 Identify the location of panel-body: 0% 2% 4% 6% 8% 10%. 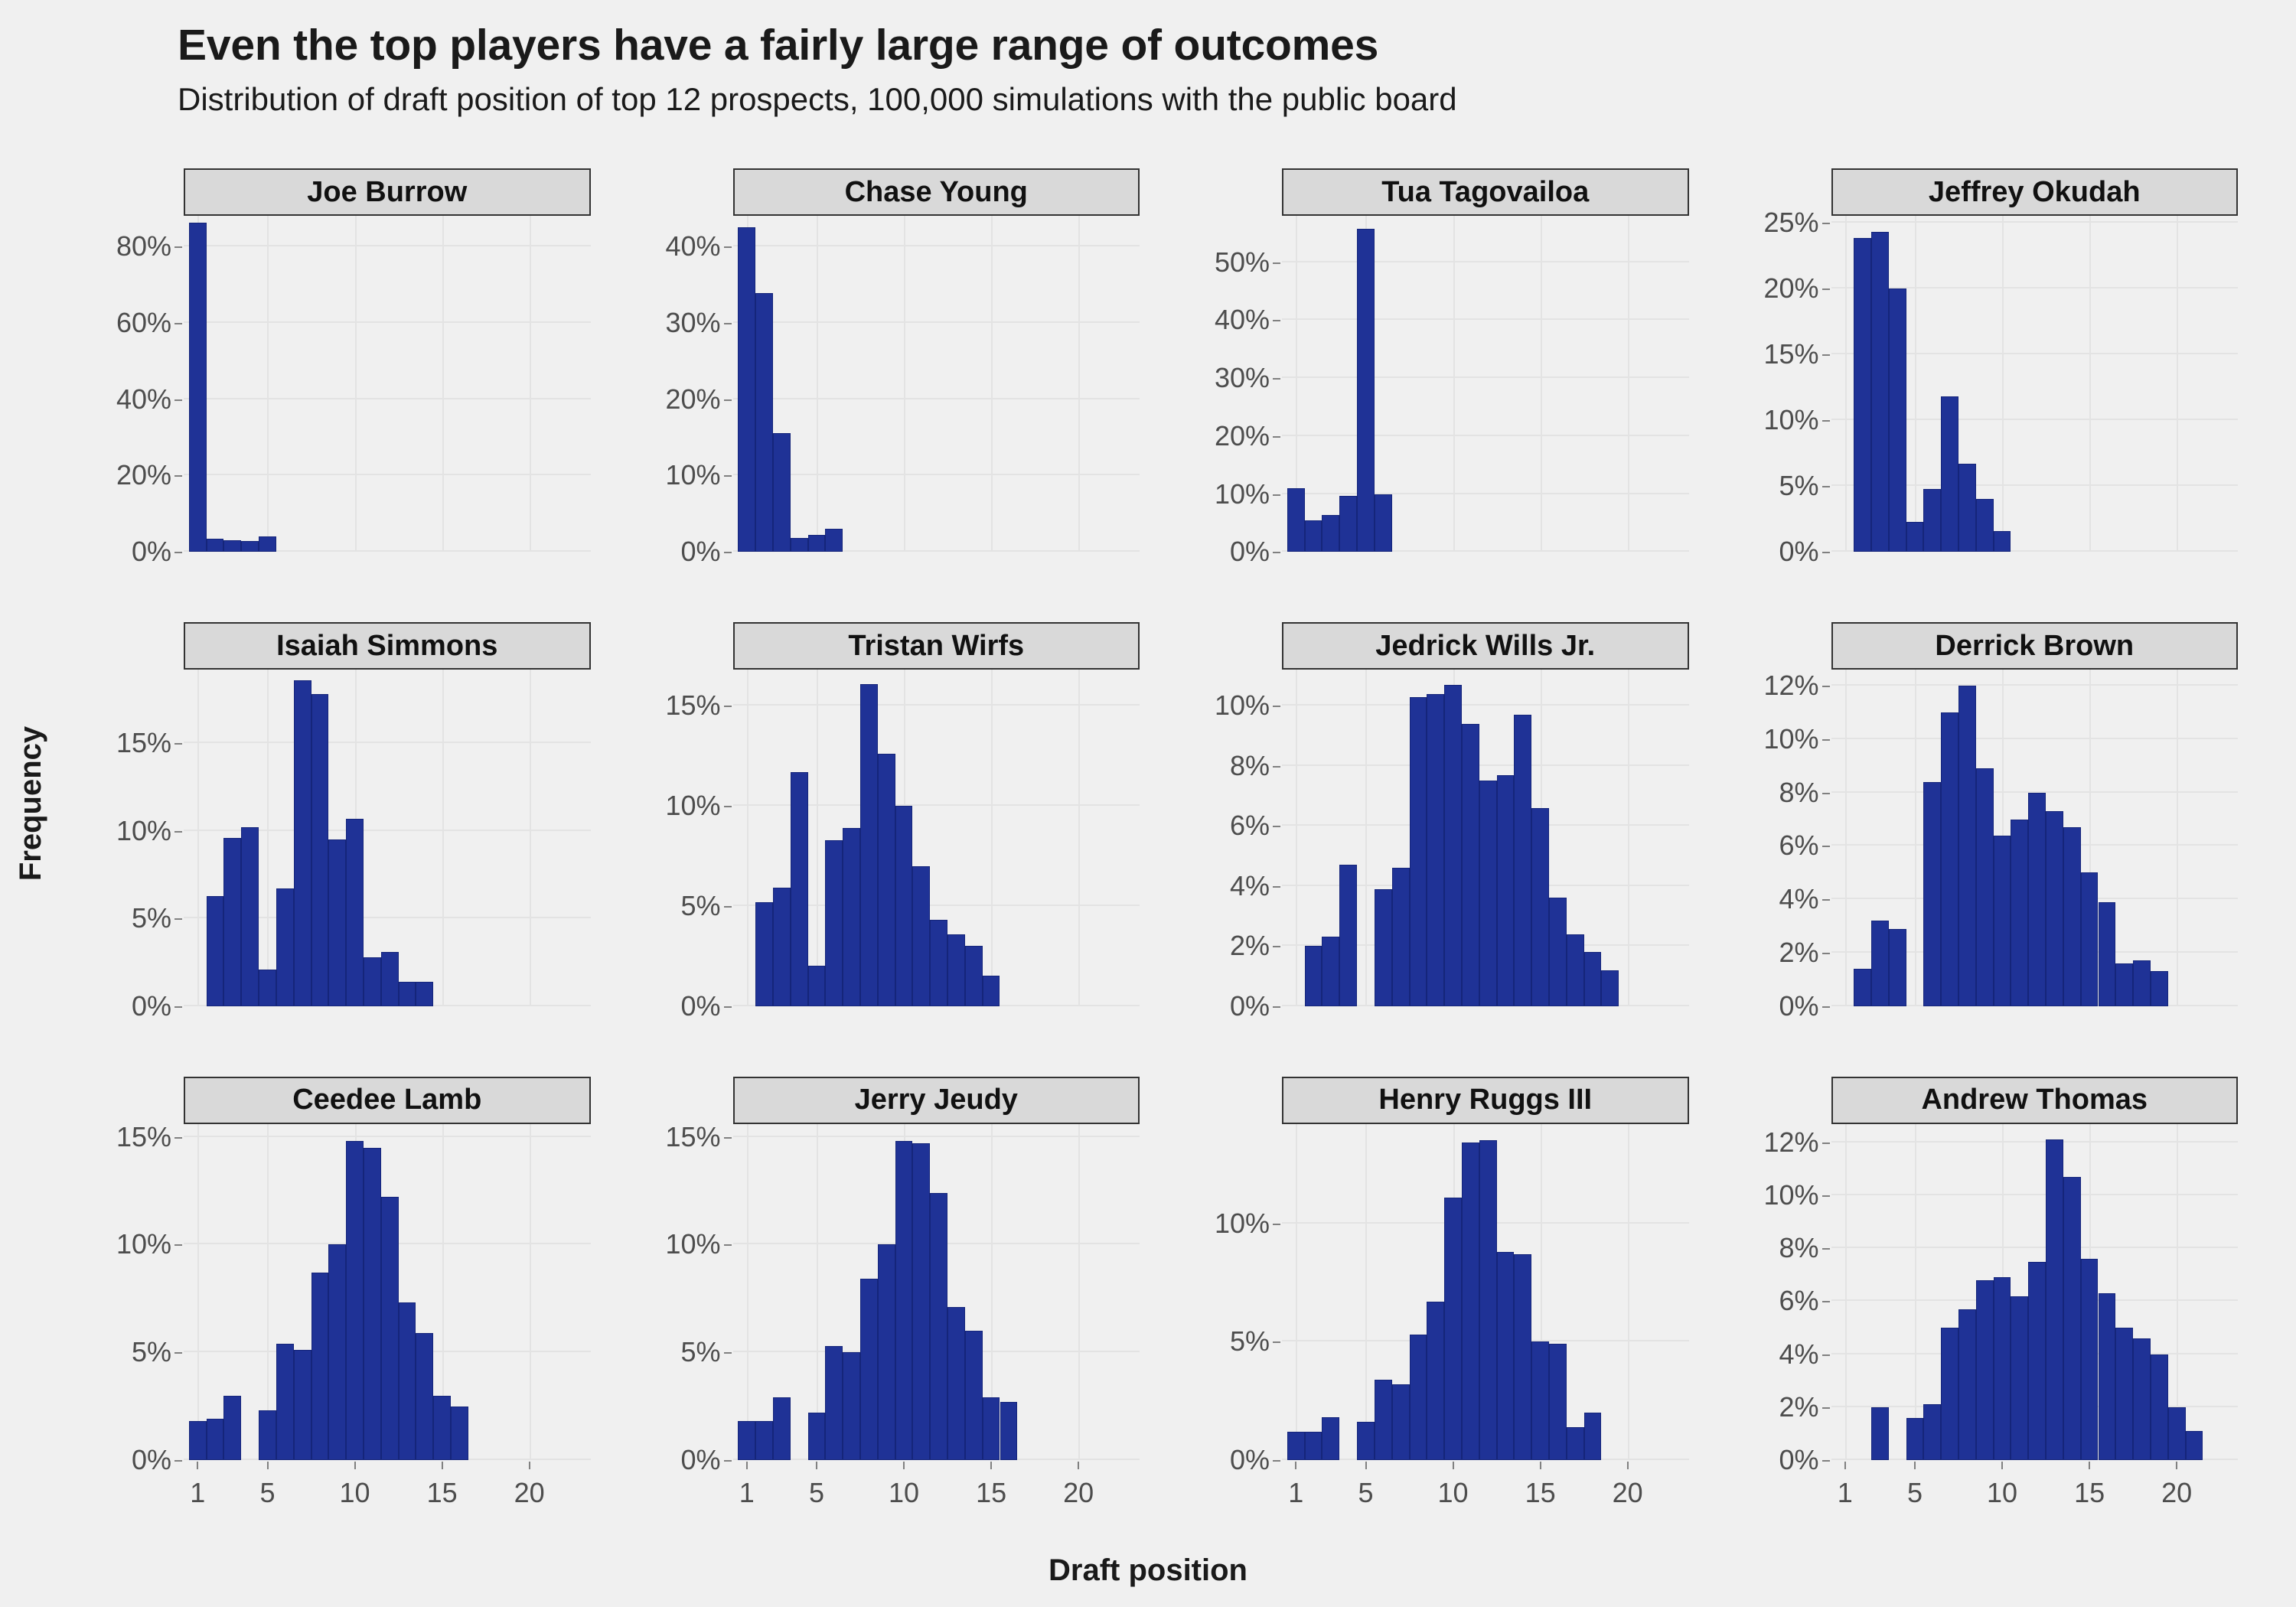
(1433, 846).